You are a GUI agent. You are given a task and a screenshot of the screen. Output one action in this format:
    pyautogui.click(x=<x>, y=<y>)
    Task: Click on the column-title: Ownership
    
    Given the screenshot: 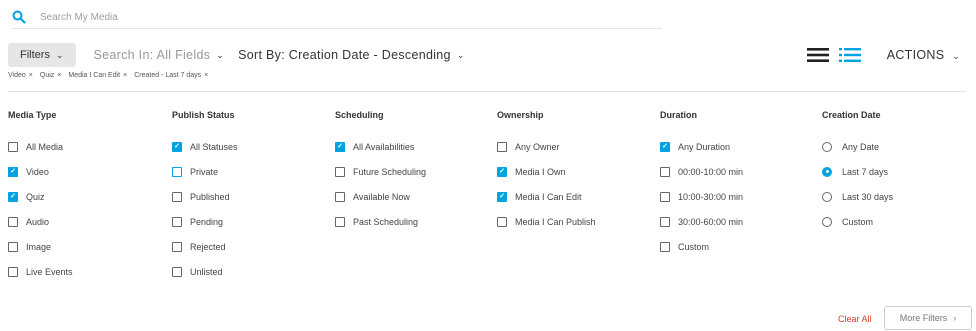 What is the action you would take?
    pyautogui.click(x=520, y=115)
    